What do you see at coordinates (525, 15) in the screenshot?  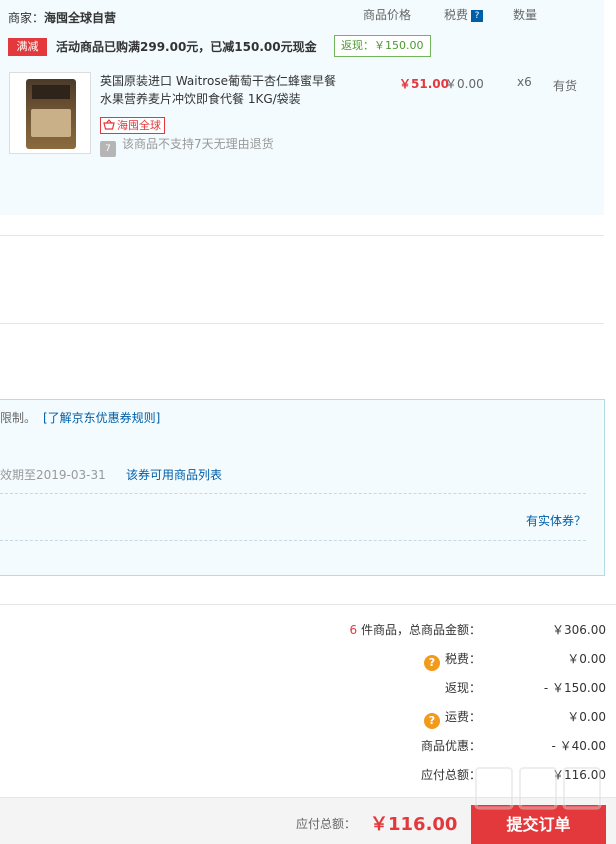 I see `column-header-qty: 数量` at bounding box center [525, 15].